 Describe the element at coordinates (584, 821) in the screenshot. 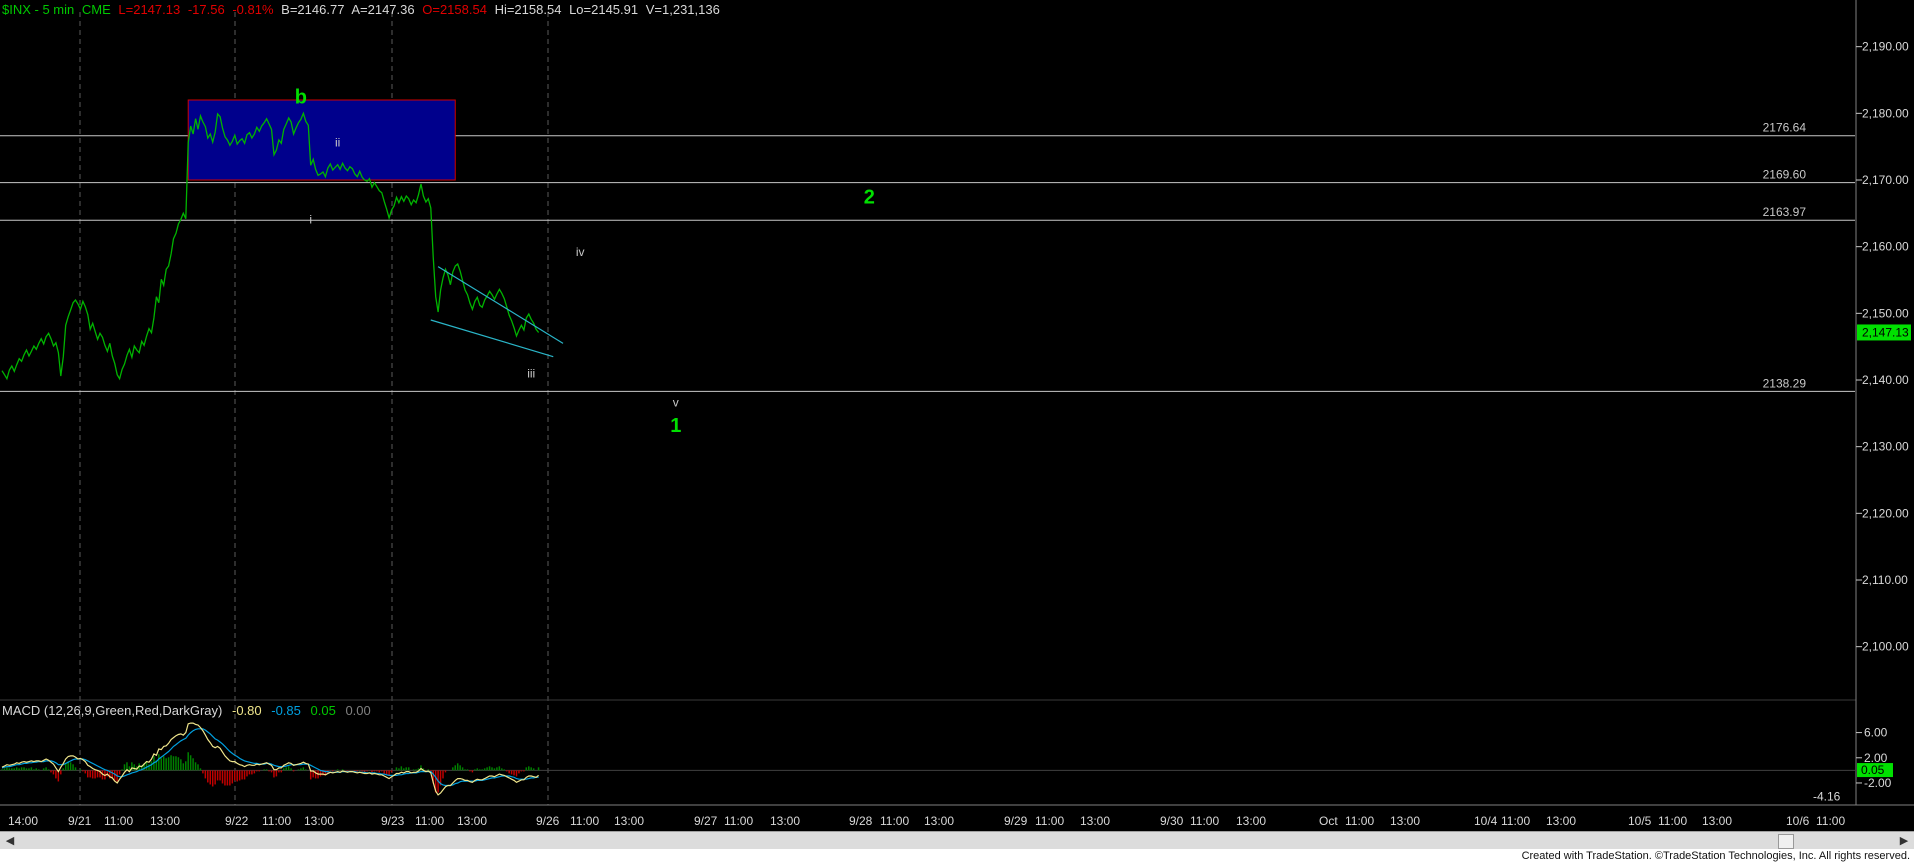

I see `time-label-11: 11:00` at that location.